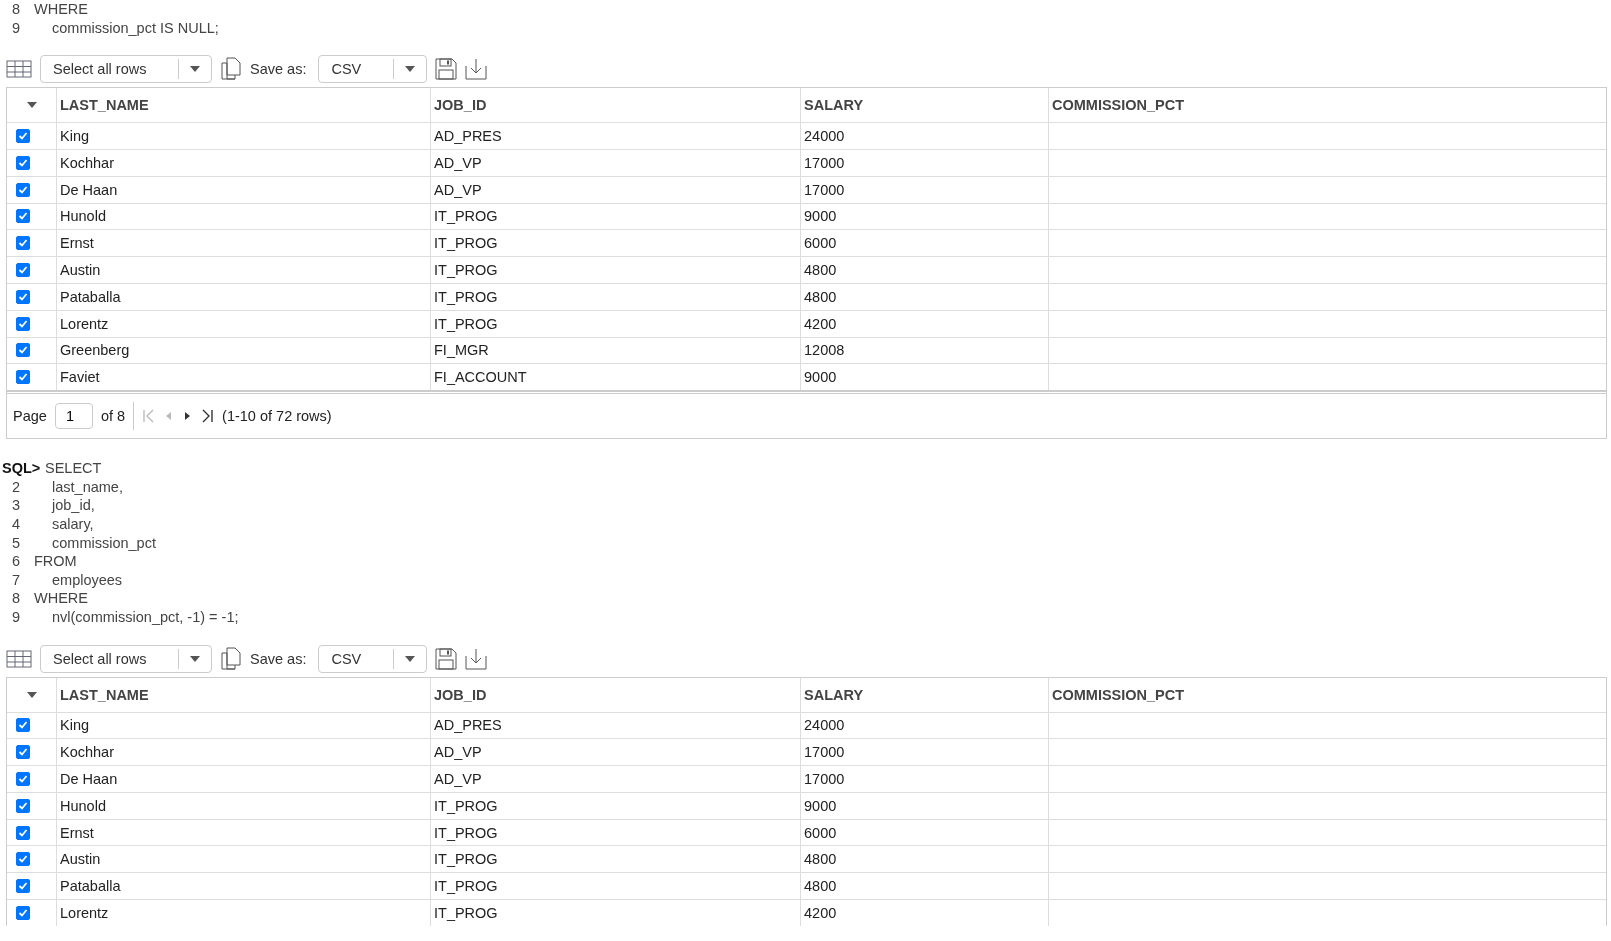 The height and width of the screenshot is (941, 1611). Describe the element at coordinates (243, 163) in the screenshot. I see `table-cell: Kochhar` at that location.